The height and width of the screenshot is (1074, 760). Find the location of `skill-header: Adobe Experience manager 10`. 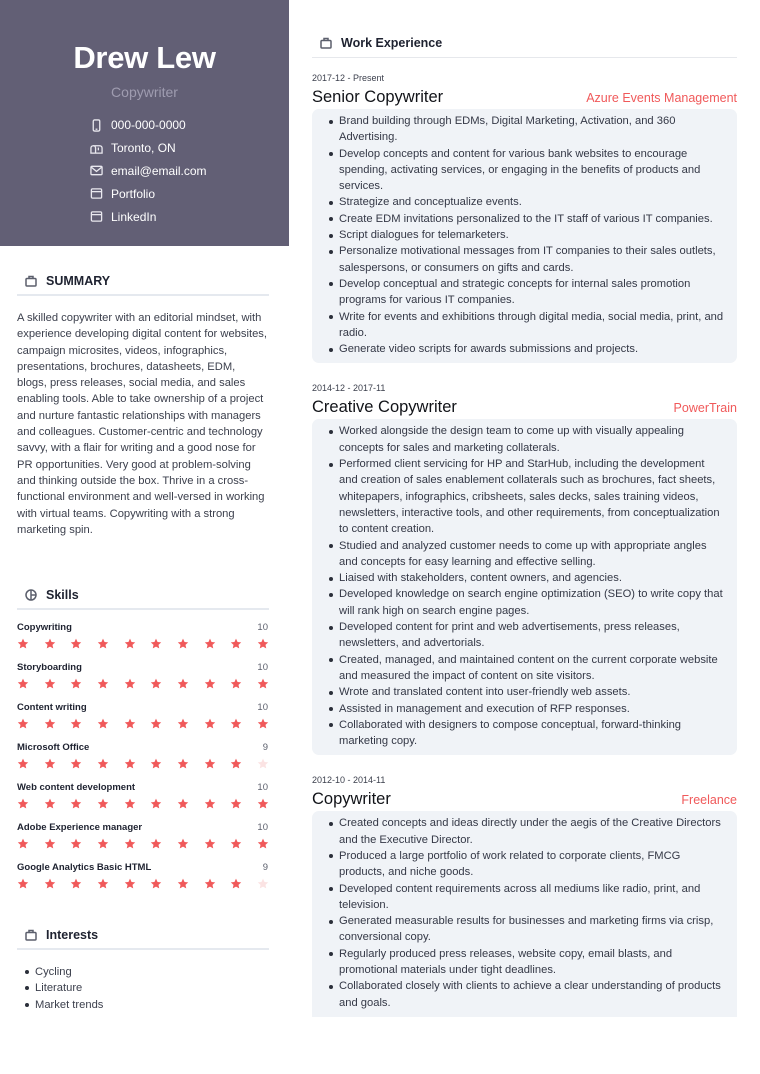

skill-header: Adobe Experience manager 10 is located at coordinates (143, 828).